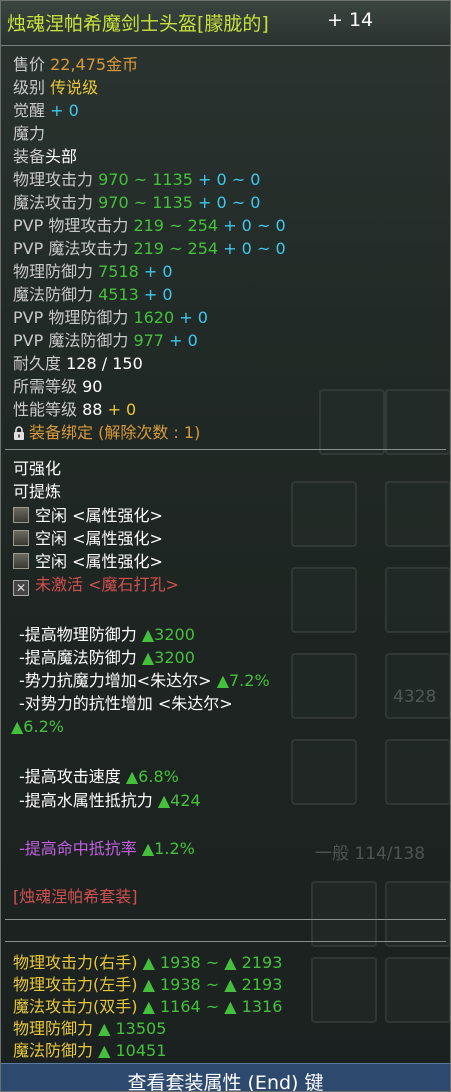 Image resolution: width=451 pixels, height=1092 pixels. What do you see at coordinates (152, 776) in the screenshot?
I see `bonus-value: ▲6.8%` at bounding box center [152, 776].